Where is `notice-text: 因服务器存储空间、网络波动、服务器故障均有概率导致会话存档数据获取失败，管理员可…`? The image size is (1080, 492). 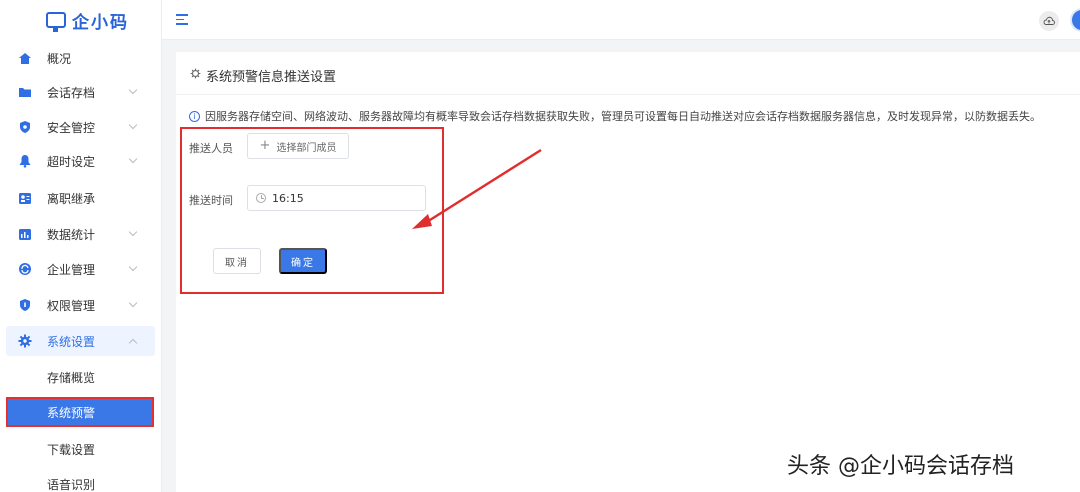
notice-text: 因服务器存储空间、网络波动、服务器故障均有概率导致会话存档数据获取失败，管理员可… is located at coordinates (623, 116).